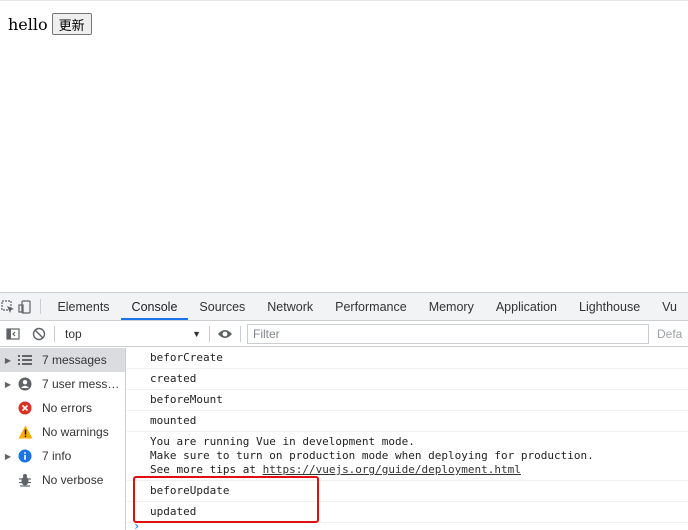 This screenshot has width=688, height=530. What do you see at coordinates (282, 441) in the screenshot?
I see `message-line: You are running Vue in development mode.` at bounding box center [282, 441].